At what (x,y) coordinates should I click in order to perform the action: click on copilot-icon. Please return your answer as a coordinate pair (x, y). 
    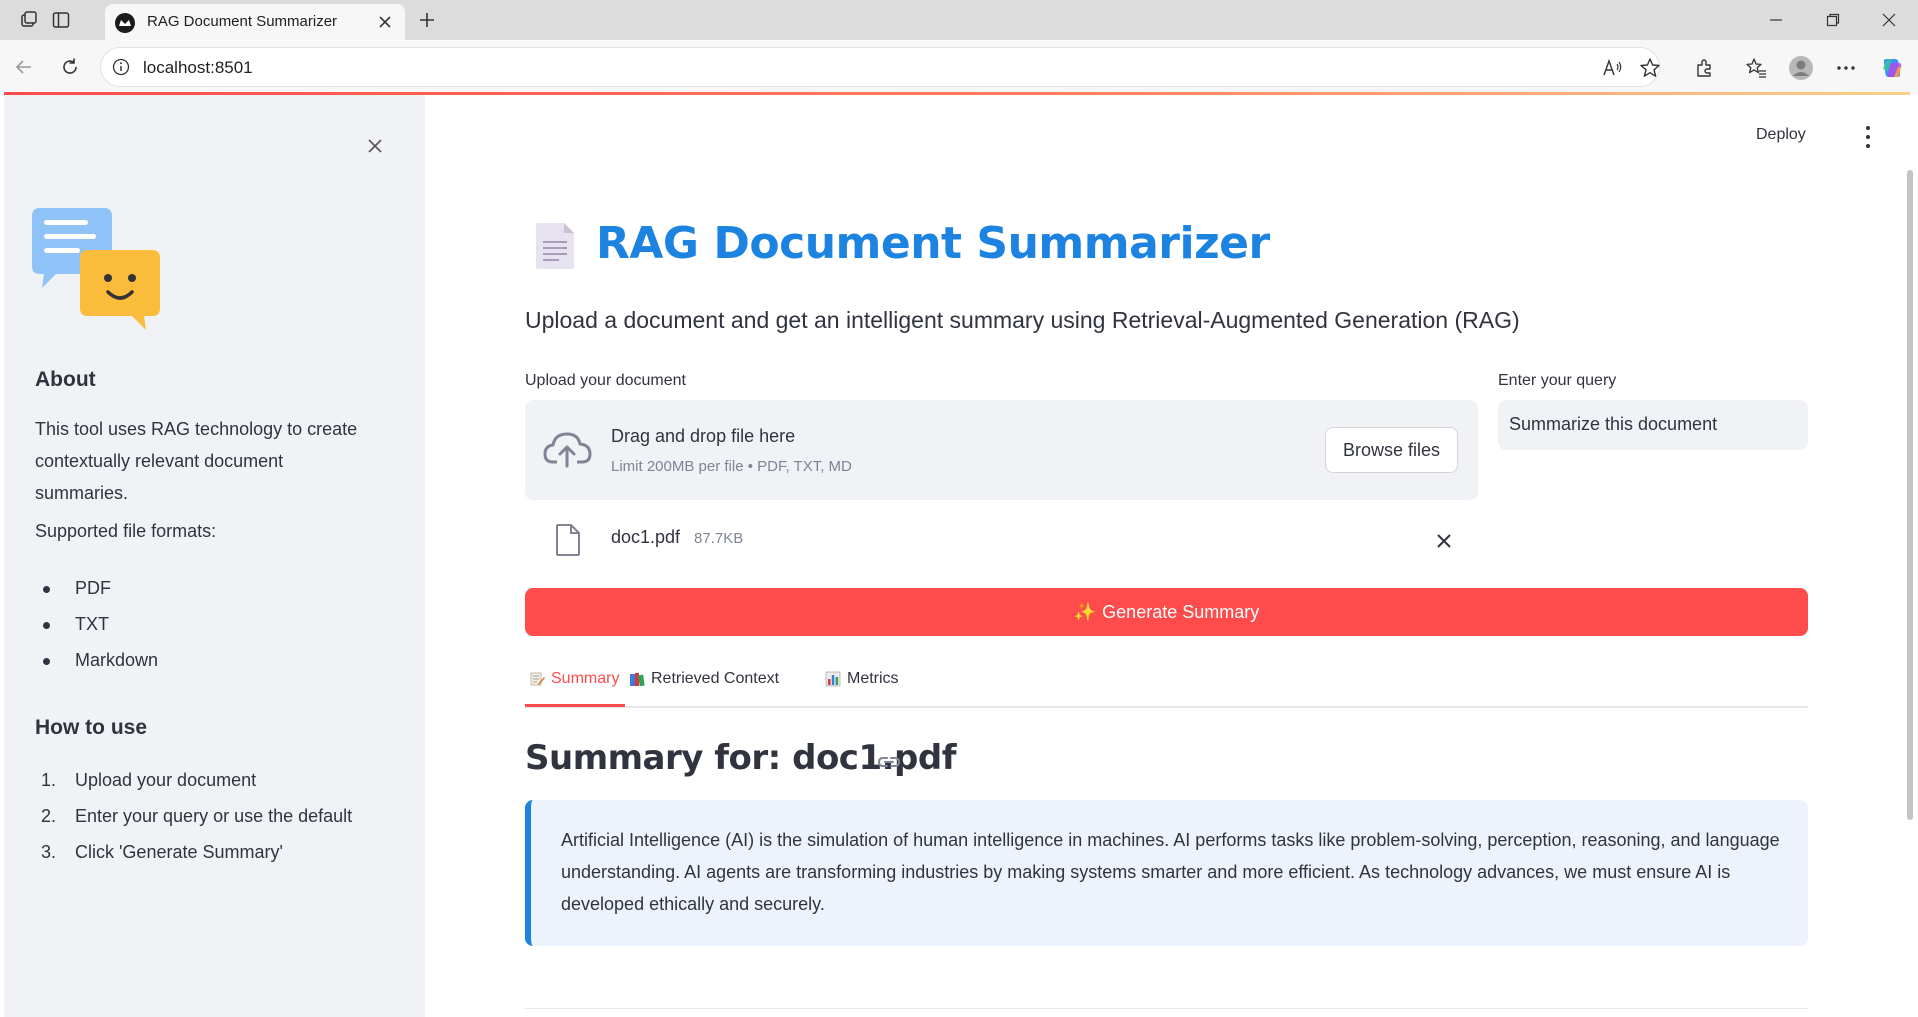
    Looking at the image, I should click on (1892, 68).